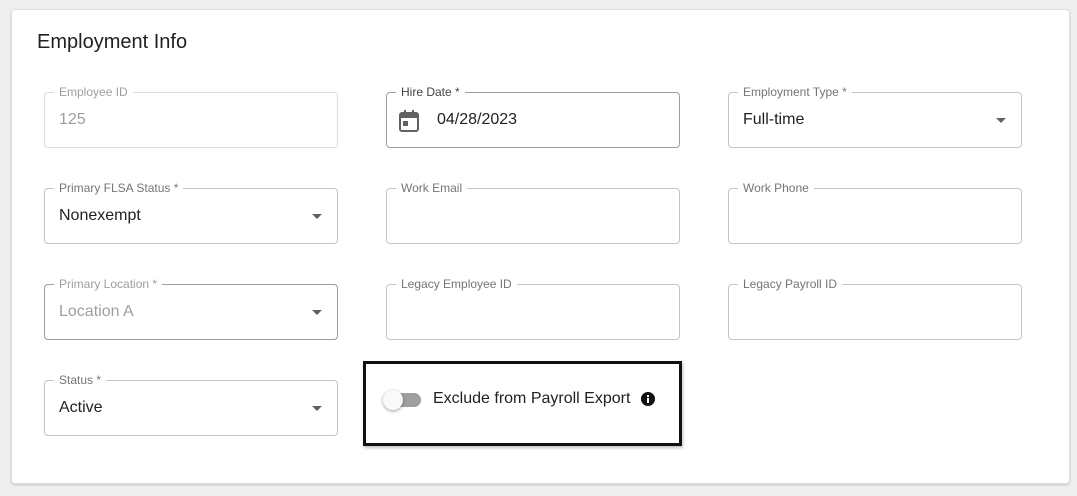  What do you see at coordinates (774, 119) in the screenshot?
I see `employment-type-value: Full-time` at bounding box center [774, 119].